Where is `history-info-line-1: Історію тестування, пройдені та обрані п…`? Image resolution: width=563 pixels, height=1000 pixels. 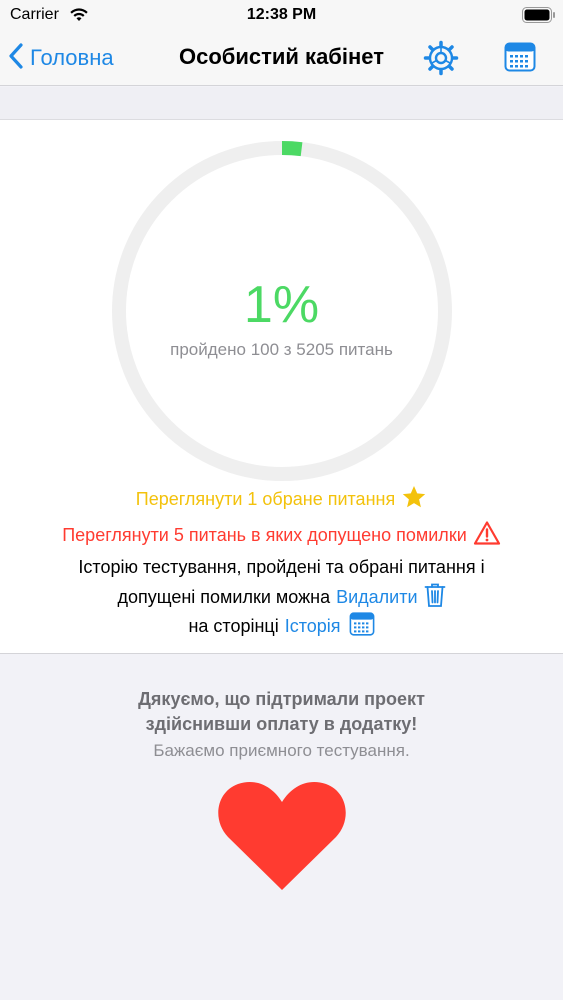 history-info-line-1: Історію тестування, пройдені та обрані п… is located at coordinates (281, 567).